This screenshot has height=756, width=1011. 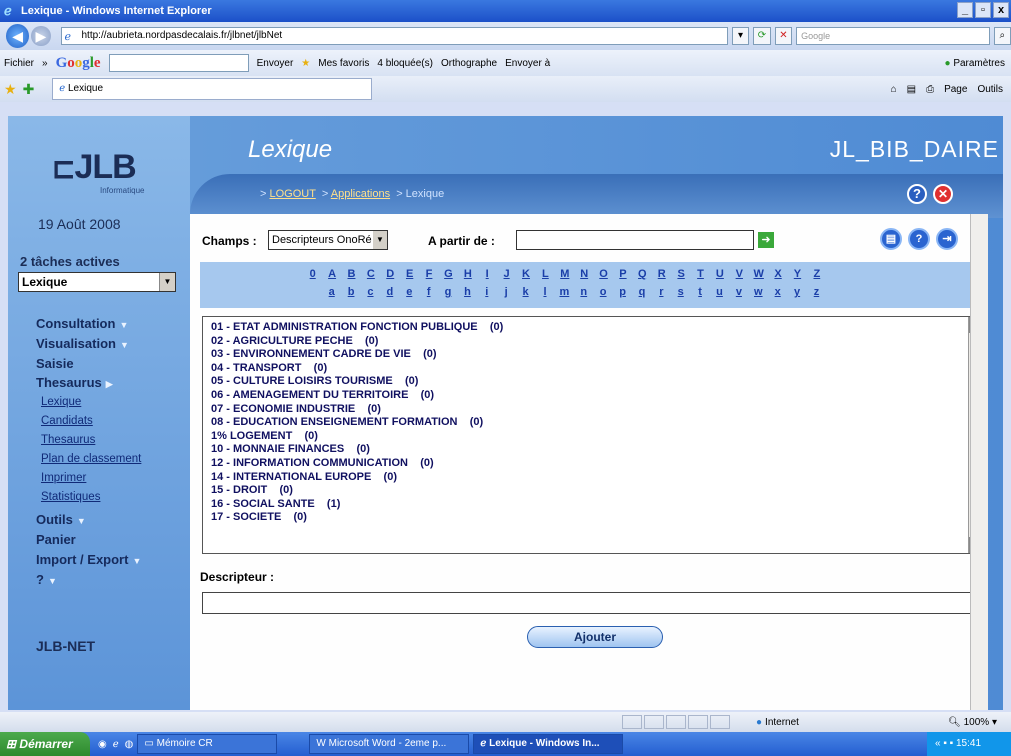 What do you see at coordinates (292, 194) in the screenshot?
I see `logout-link: LOGOUT` at bounding box center [292, 194].